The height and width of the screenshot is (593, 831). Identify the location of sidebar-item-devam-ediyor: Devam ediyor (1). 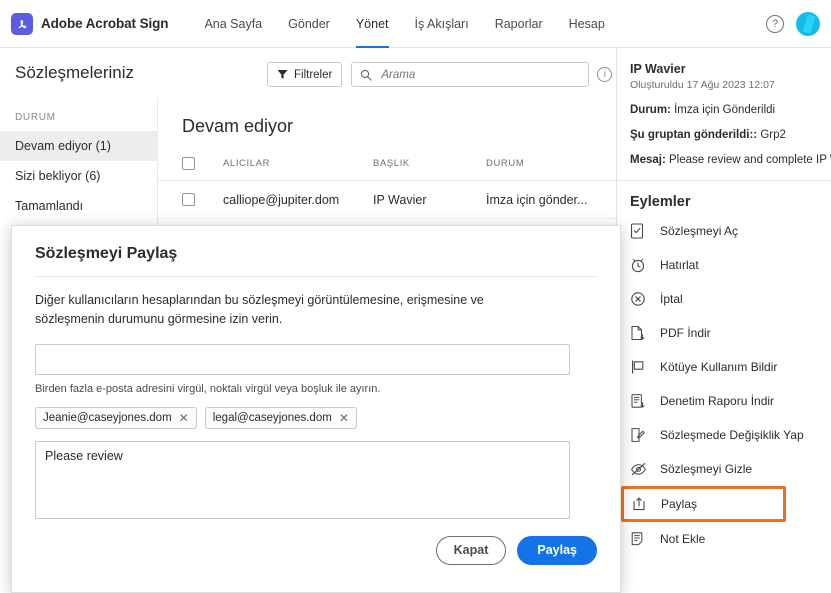
(78, 146).